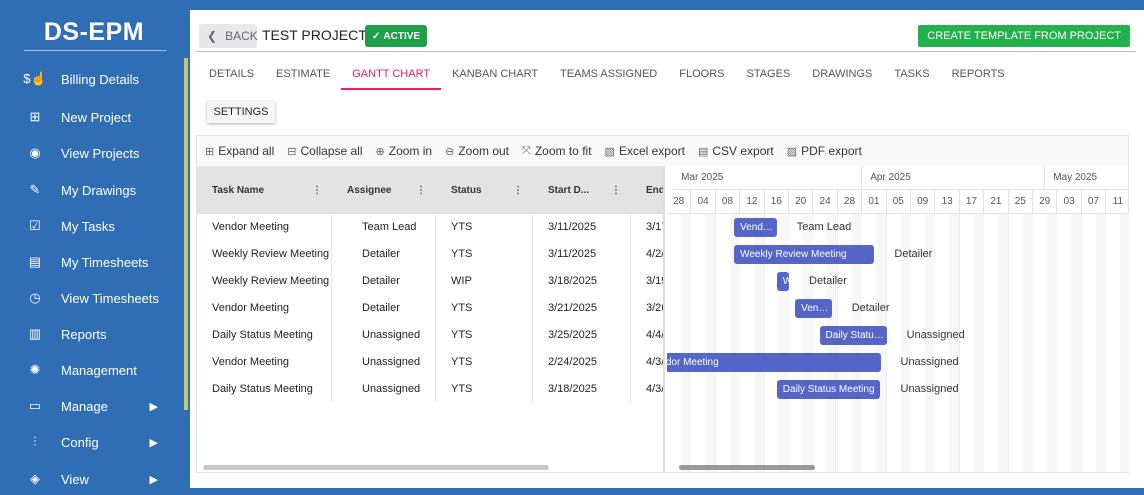  I want to click on collapse-all-button: ⊟ Collapse all, so click(324, 151).